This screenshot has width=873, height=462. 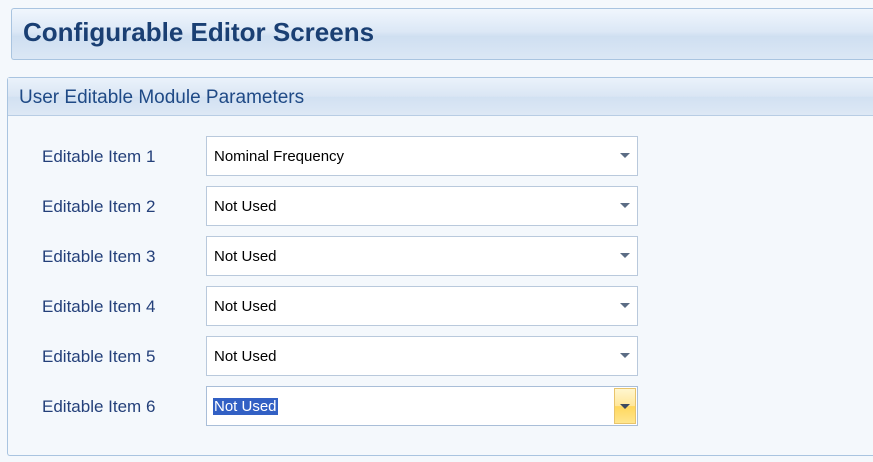 I want to click on editable-item-2-value: Not Used, so click(x=245, y=206).